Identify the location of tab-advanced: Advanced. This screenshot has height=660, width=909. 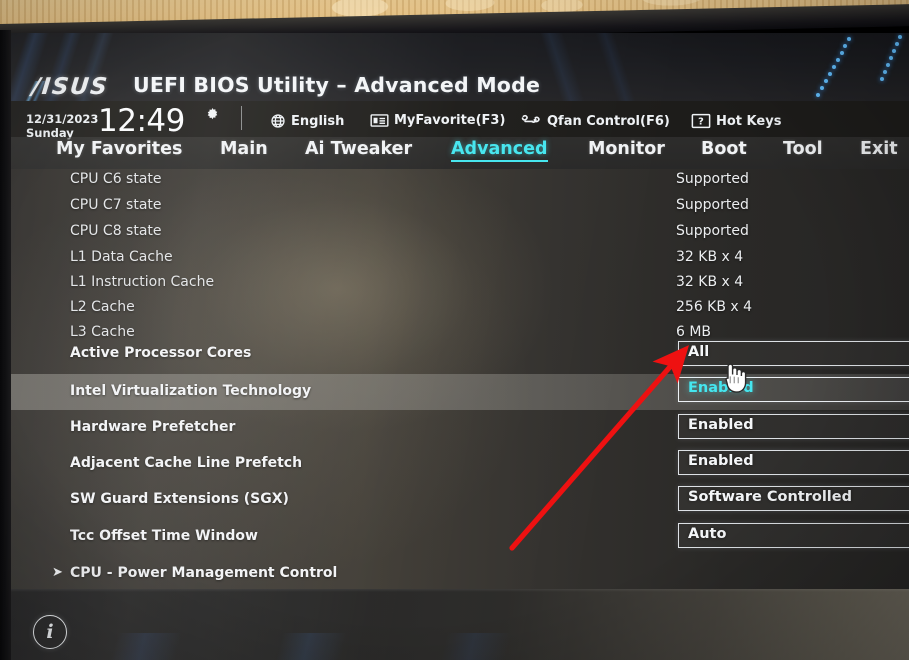
(499, 150).